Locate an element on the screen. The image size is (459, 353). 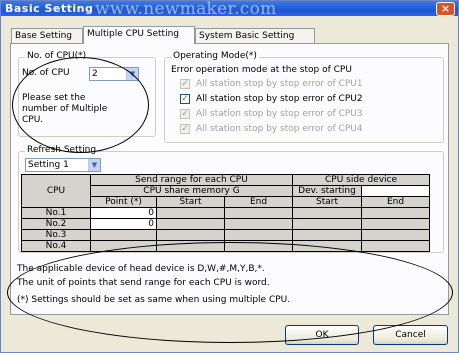
tab-system-basic-setting: System Basic Setting is located at coordinates (255, 36).